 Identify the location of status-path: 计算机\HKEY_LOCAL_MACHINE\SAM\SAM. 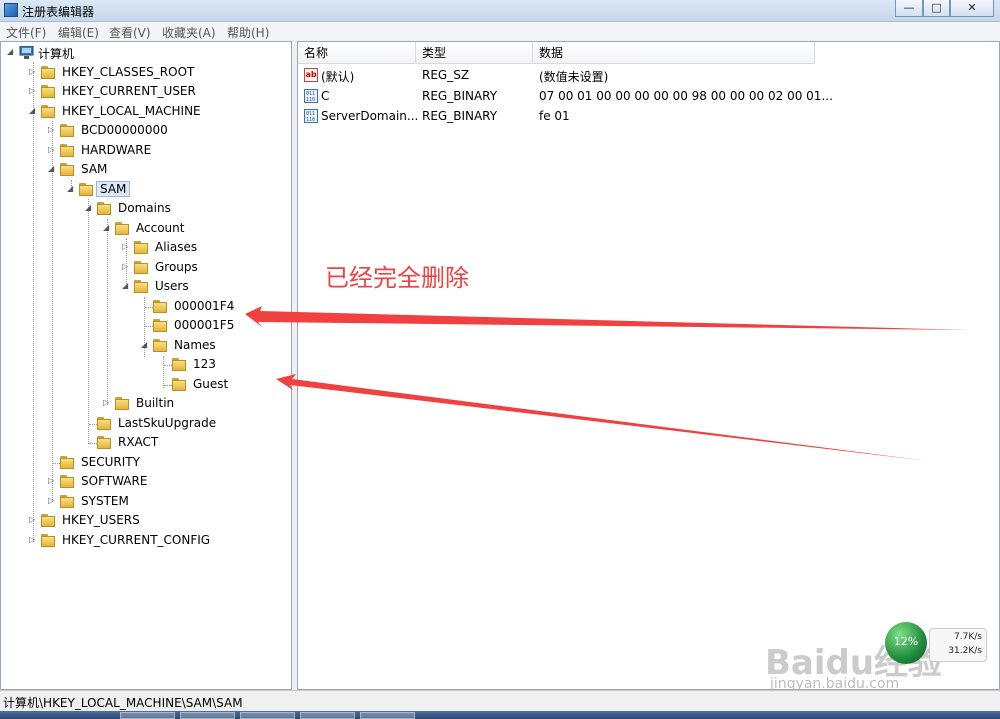
(123, 703).